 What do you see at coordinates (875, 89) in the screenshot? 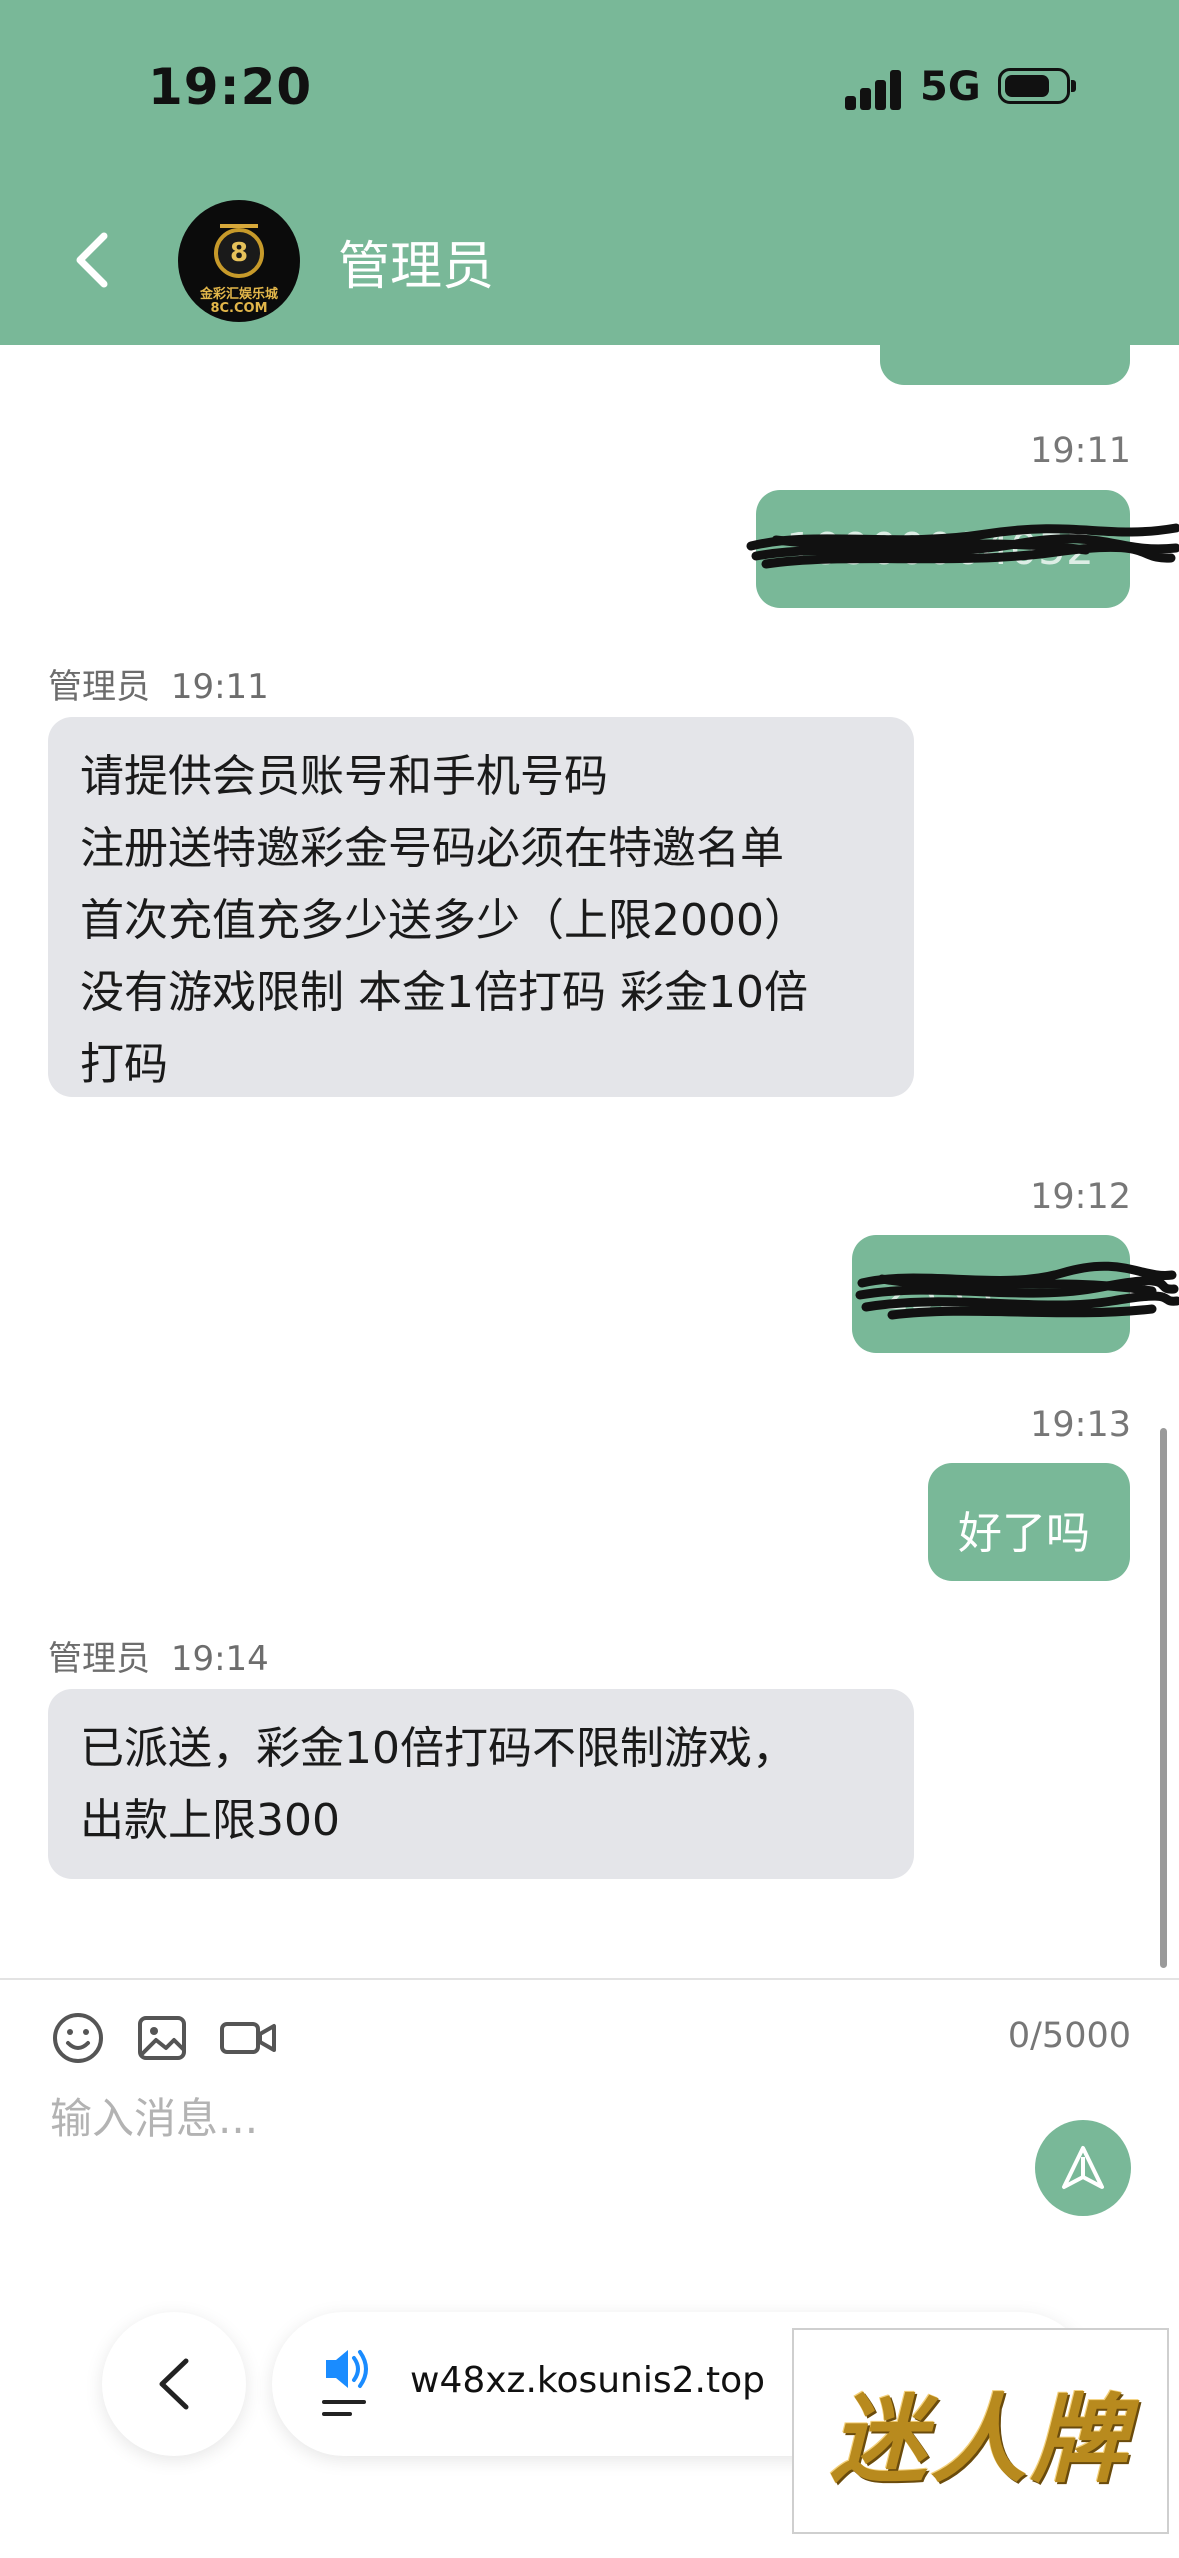
I see `signal-icon` at bounding box center [875, 89].